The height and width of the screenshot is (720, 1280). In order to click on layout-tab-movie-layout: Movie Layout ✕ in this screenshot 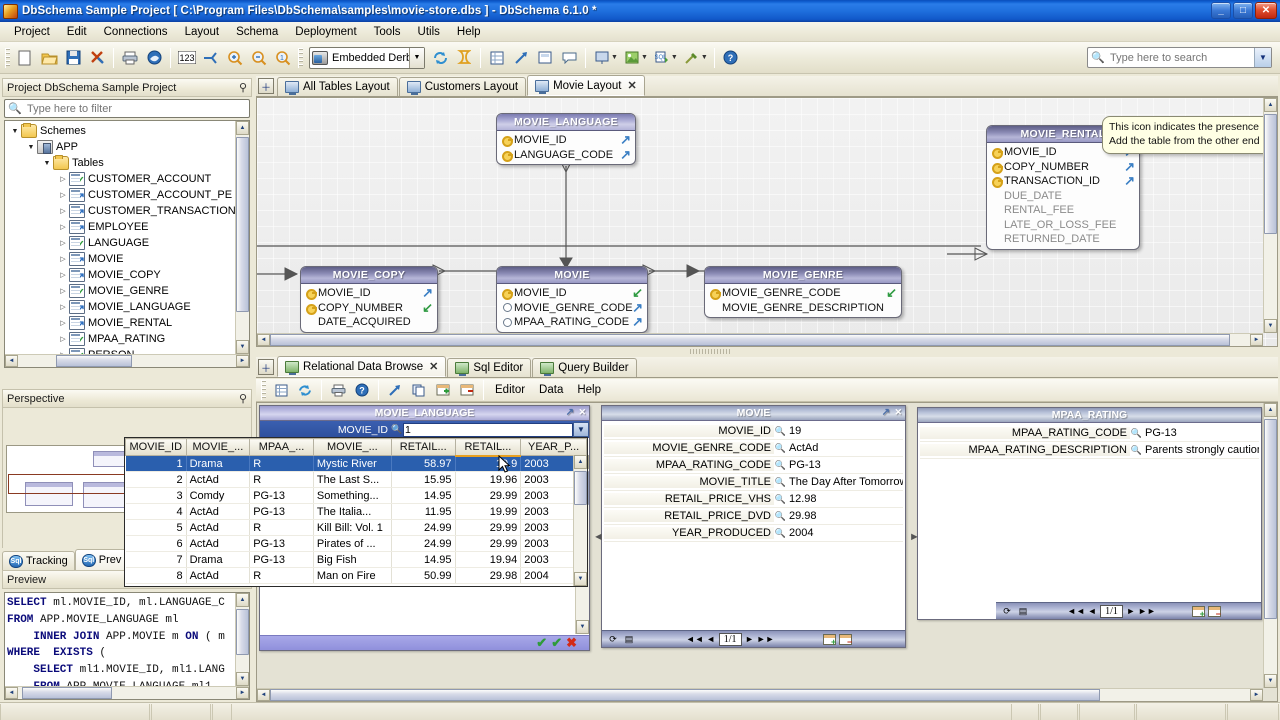, I will do `click(586, 85)`.